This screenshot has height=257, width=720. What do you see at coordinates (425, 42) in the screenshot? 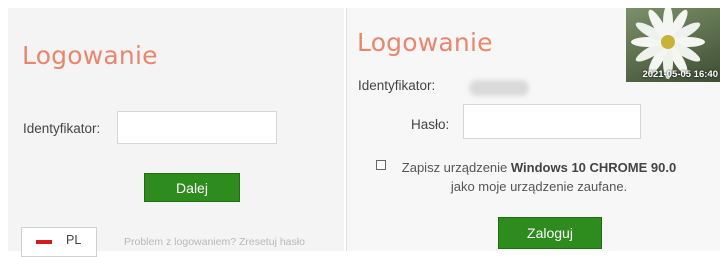
I see `login-title-right: Logowanie` at bounding box center [425, 42].